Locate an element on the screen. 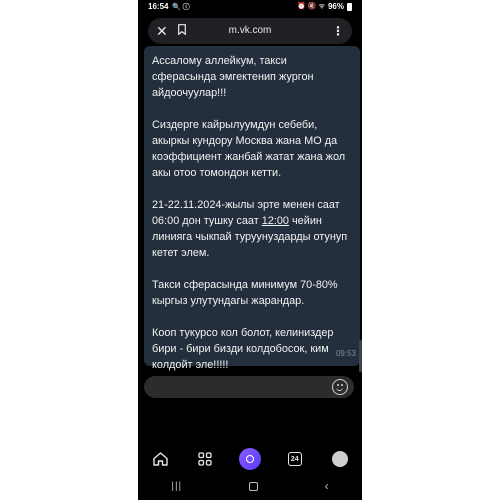 The height and width of the screenshot is (500, 500). grid-icon is located at coordinates (205, 459).